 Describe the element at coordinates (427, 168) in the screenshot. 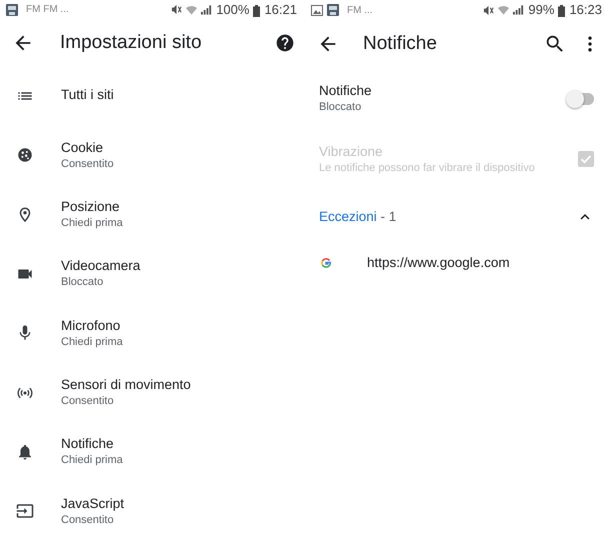

I see `preference-status: Le notifiche possono far vibrare il dispositivo` at that location.